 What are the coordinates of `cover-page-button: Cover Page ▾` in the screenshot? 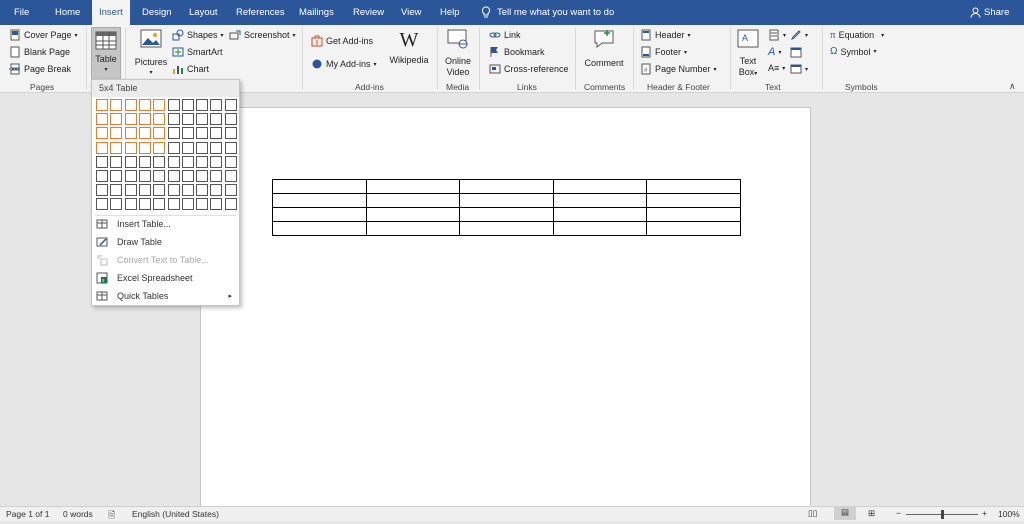 It's located at (43, 35).